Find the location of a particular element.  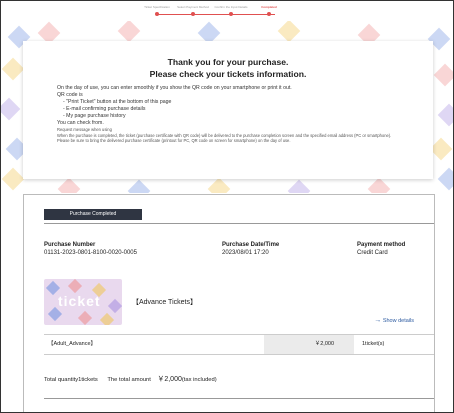

step-label: Completed is located at coordinates (269, 7).